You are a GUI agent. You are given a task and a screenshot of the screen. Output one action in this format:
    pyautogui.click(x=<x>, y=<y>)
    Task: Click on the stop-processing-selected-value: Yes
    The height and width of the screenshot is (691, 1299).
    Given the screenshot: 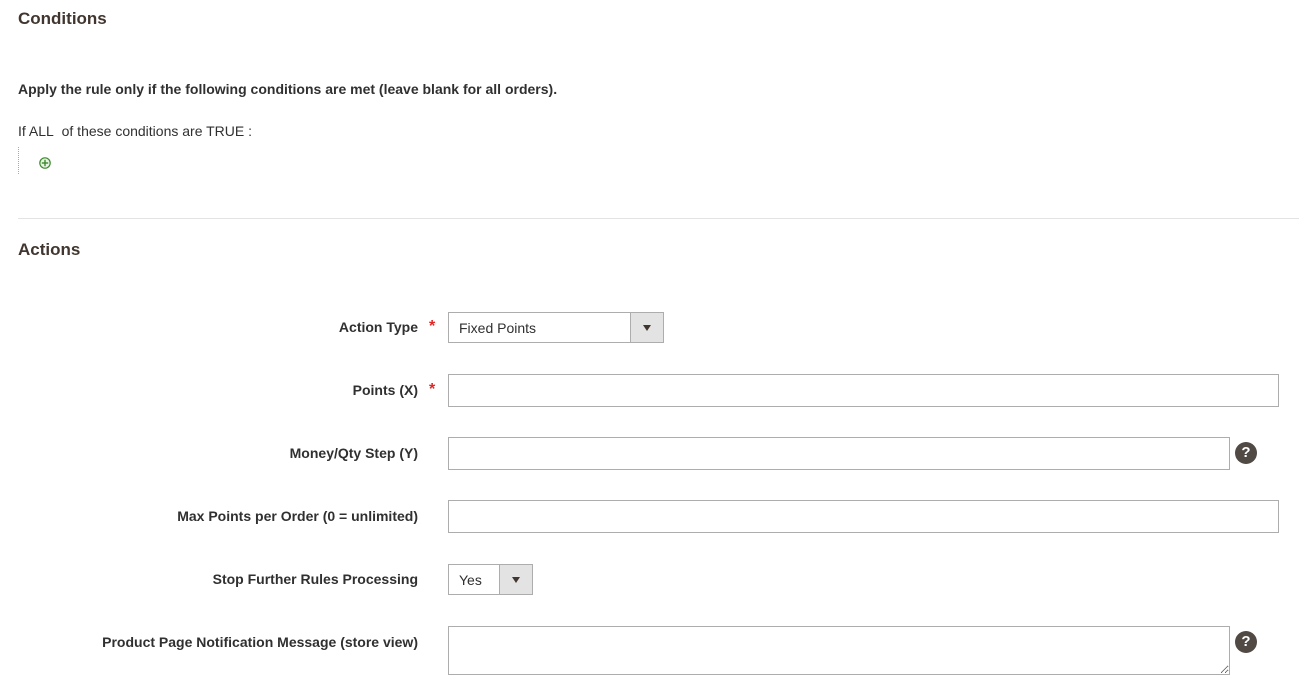 What is the action you would take?
    pyautogui.click(x=470, y=580)
    